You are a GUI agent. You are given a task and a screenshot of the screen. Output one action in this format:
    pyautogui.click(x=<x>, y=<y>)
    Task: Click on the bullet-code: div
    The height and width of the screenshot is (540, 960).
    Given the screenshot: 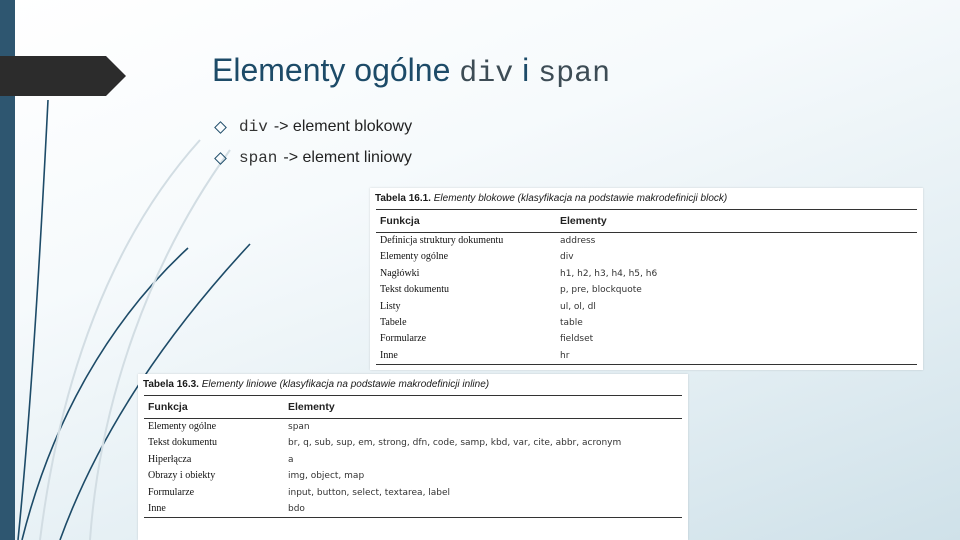 What is the action you would take?
    pyautogui.click(x=253, y=127)
    